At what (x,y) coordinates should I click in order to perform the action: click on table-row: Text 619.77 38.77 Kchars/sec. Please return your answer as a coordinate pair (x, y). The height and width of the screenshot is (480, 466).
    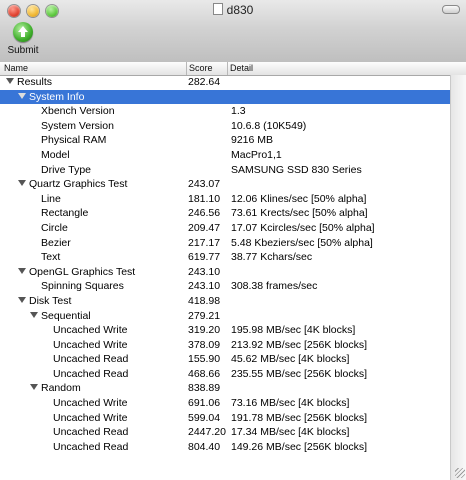
    Looking at the image, I should click on (225, 257).